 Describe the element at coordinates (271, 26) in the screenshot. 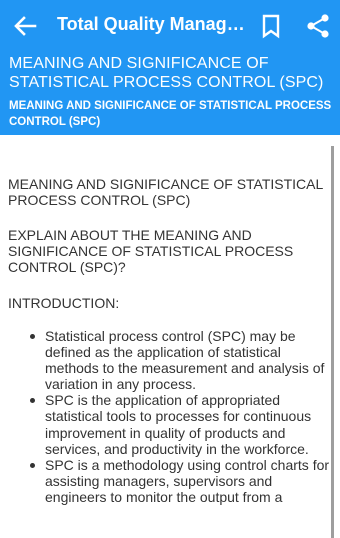

I see `bookmark-icon` at that location.